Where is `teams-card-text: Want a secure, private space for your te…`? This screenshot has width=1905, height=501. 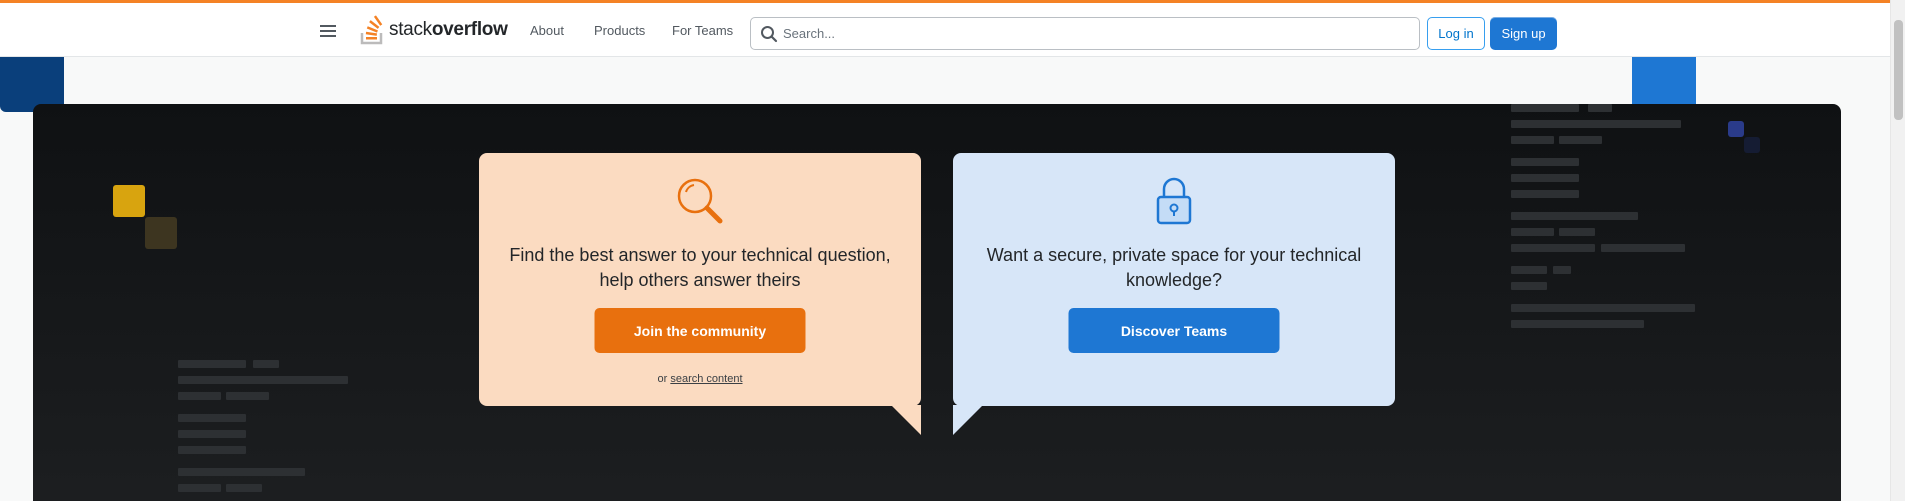
teams-card-text: Want a secure, private space for your te… is located at coordinates (1174, 267).